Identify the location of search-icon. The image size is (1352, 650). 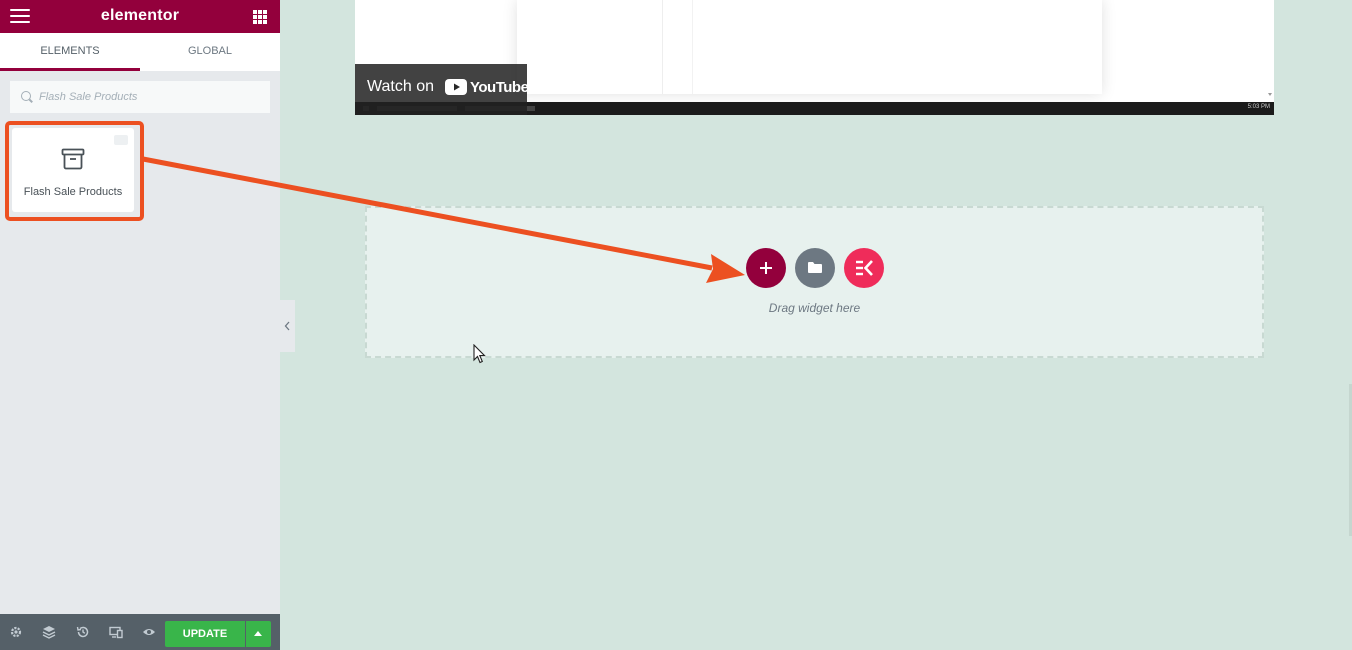
(26, 96).